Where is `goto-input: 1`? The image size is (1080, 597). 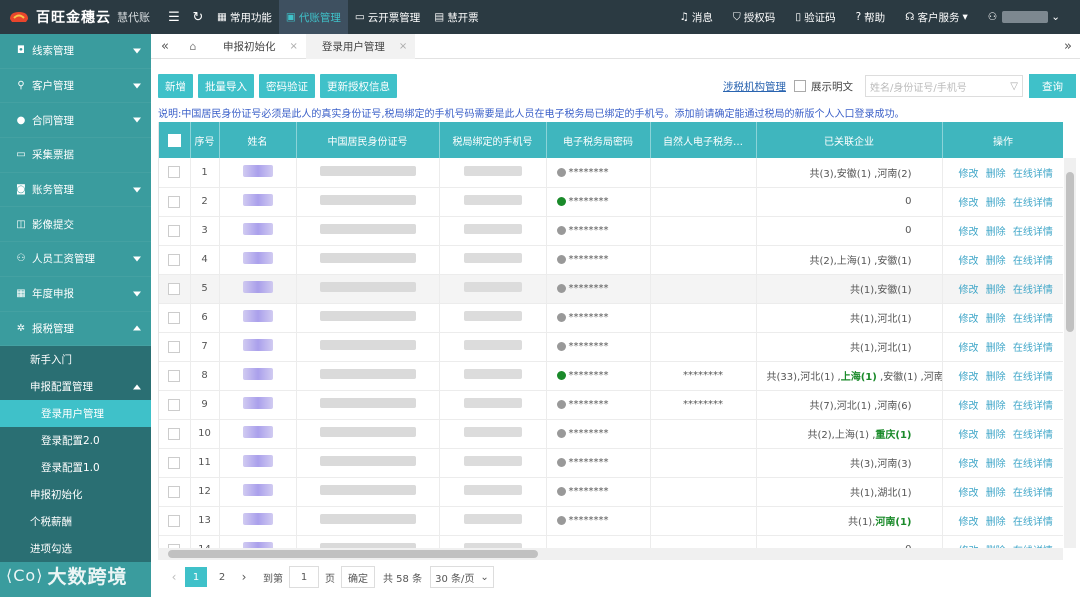 goto-input: 1 is located at coordinates (304, 577).